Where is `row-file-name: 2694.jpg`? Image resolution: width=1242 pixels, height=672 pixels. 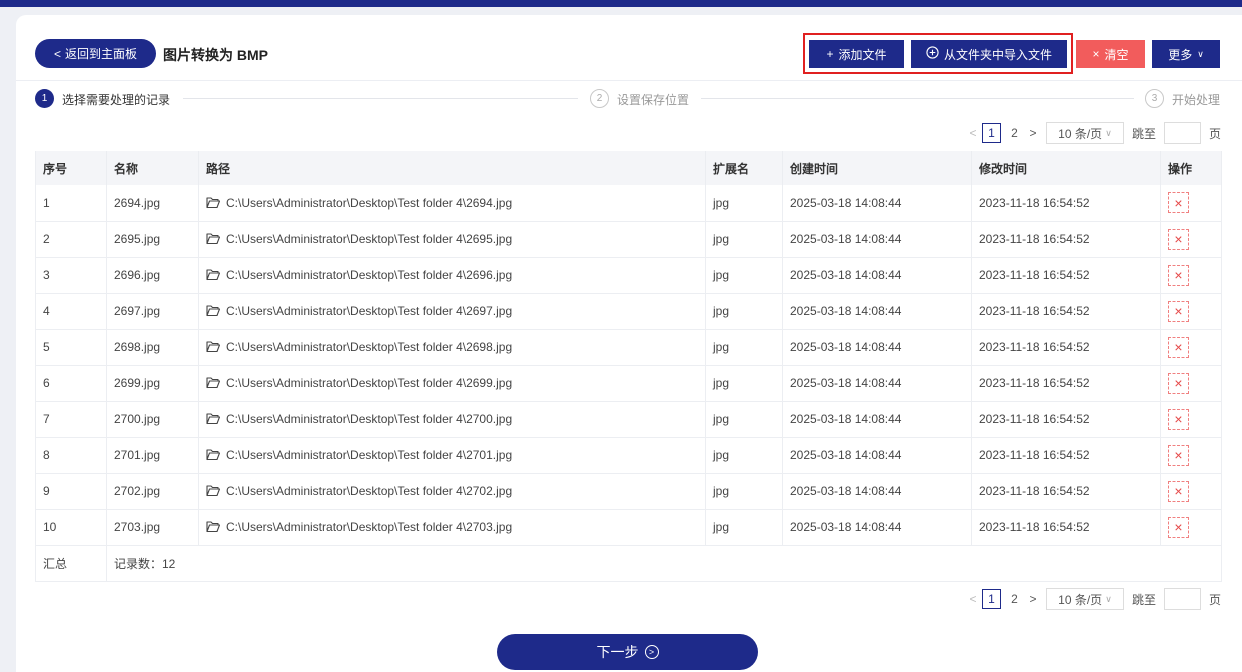
row-file-name: 2694.jpg is located at coordinates (152, 203).